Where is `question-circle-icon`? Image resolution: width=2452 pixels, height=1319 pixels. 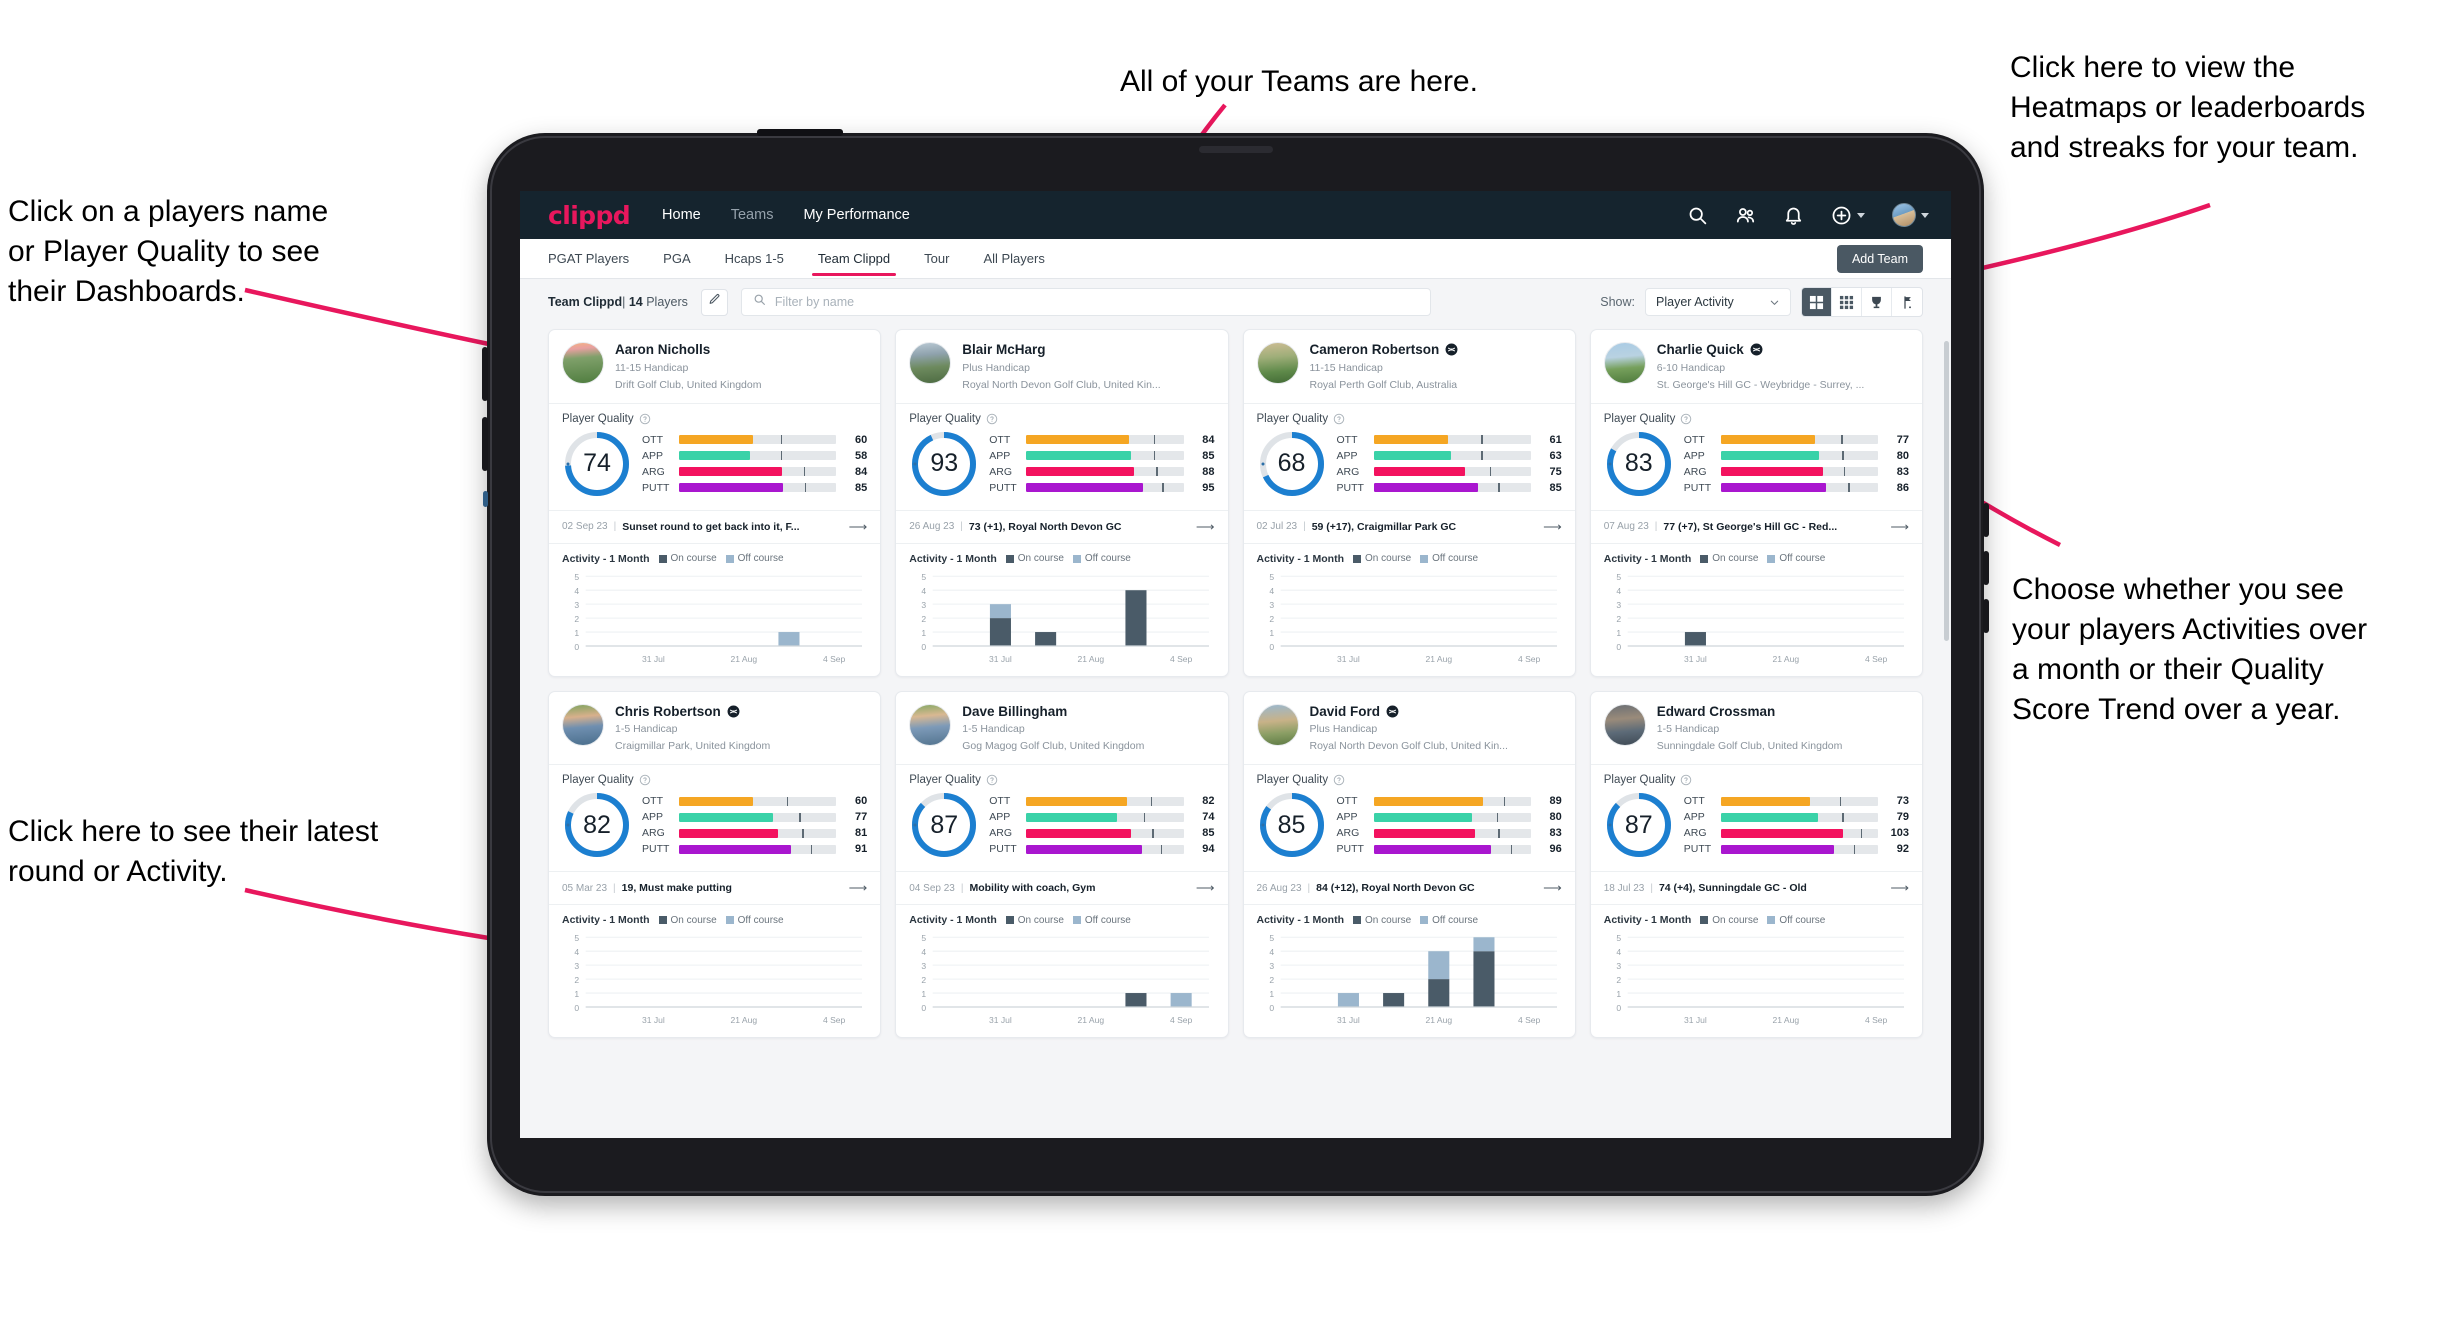
question-circle-icon is located at coordinates (1686, 419).